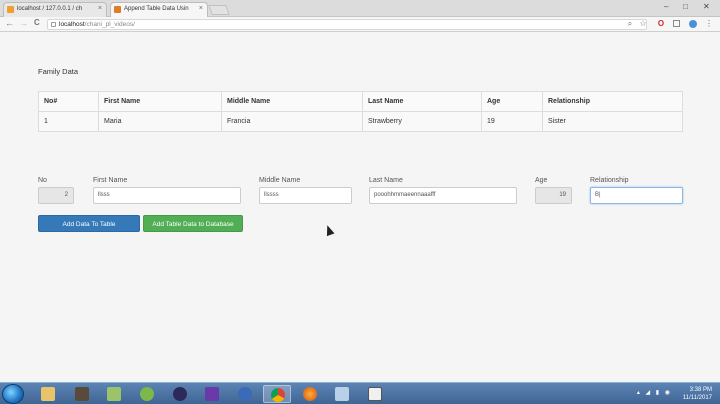  I want to click on mouse-pointer-icon, so click(329, 230).